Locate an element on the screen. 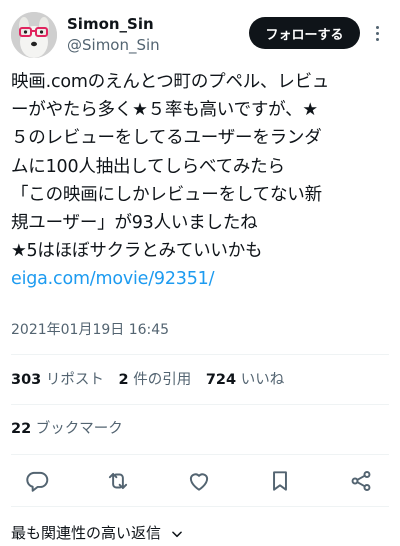 This screenshot has width=400, height=546. chevron-down-icon is located at coordinates (176, 533).